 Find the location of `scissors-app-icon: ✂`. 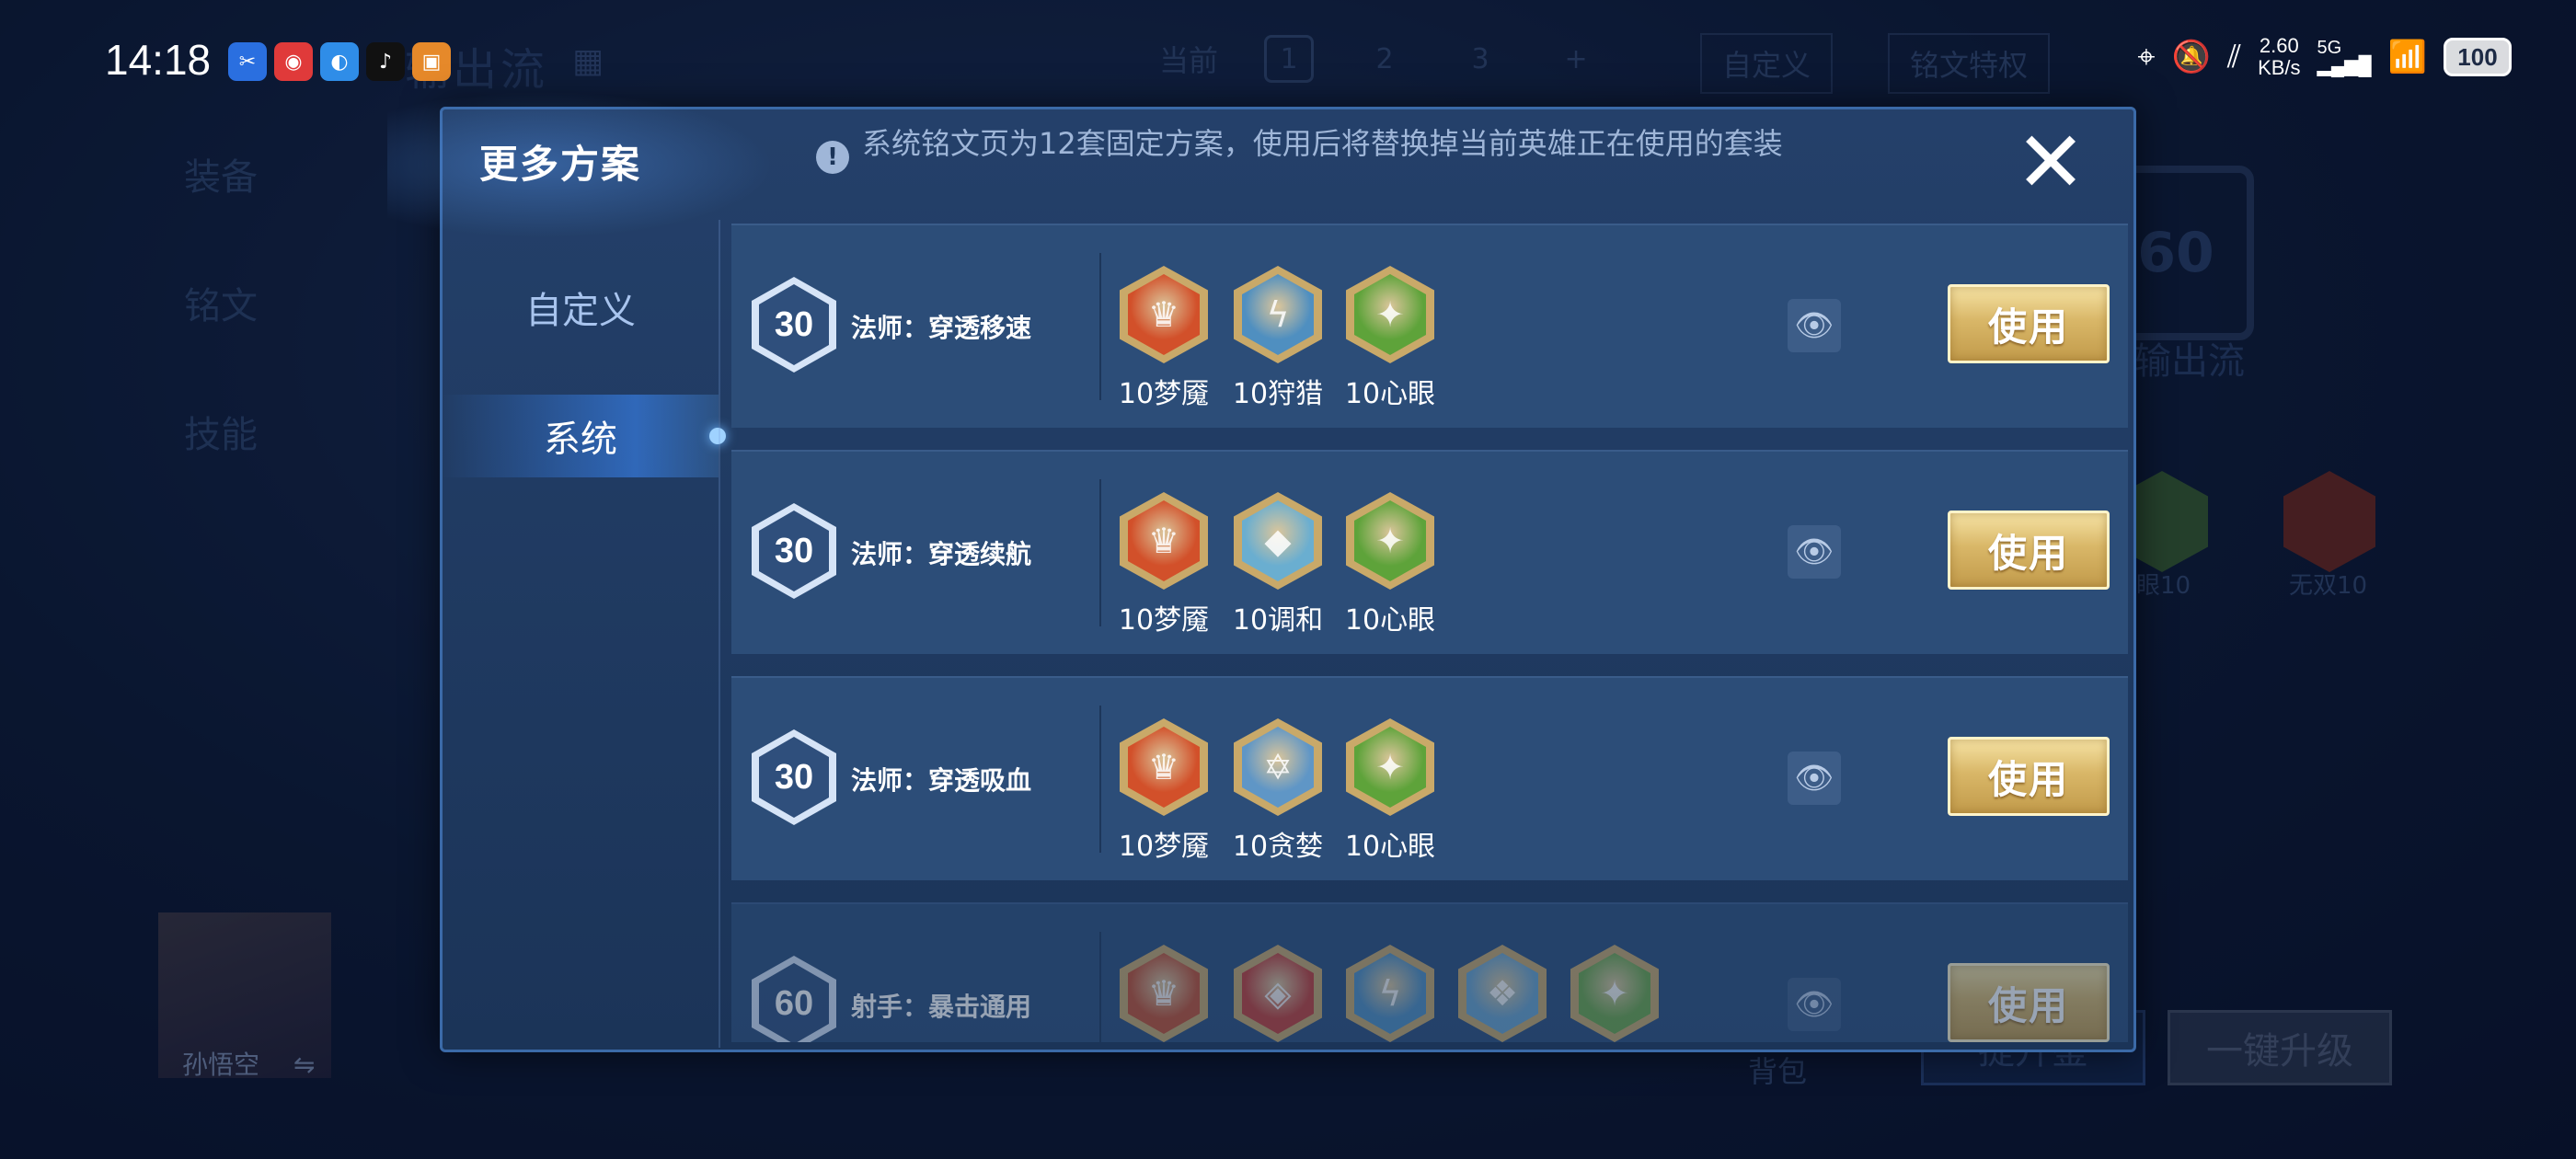

scissors-app-icon: ✂ is located at coordinates (247, 61).